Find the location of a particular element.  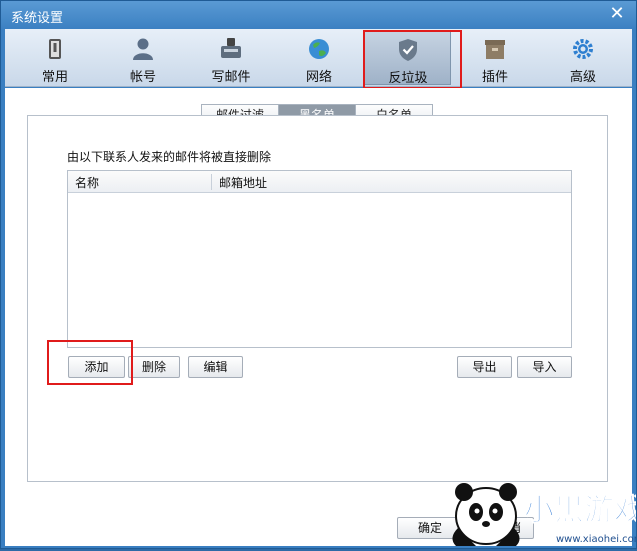

toolbar-item-label: 插件 is located at coordinates (494, 77).